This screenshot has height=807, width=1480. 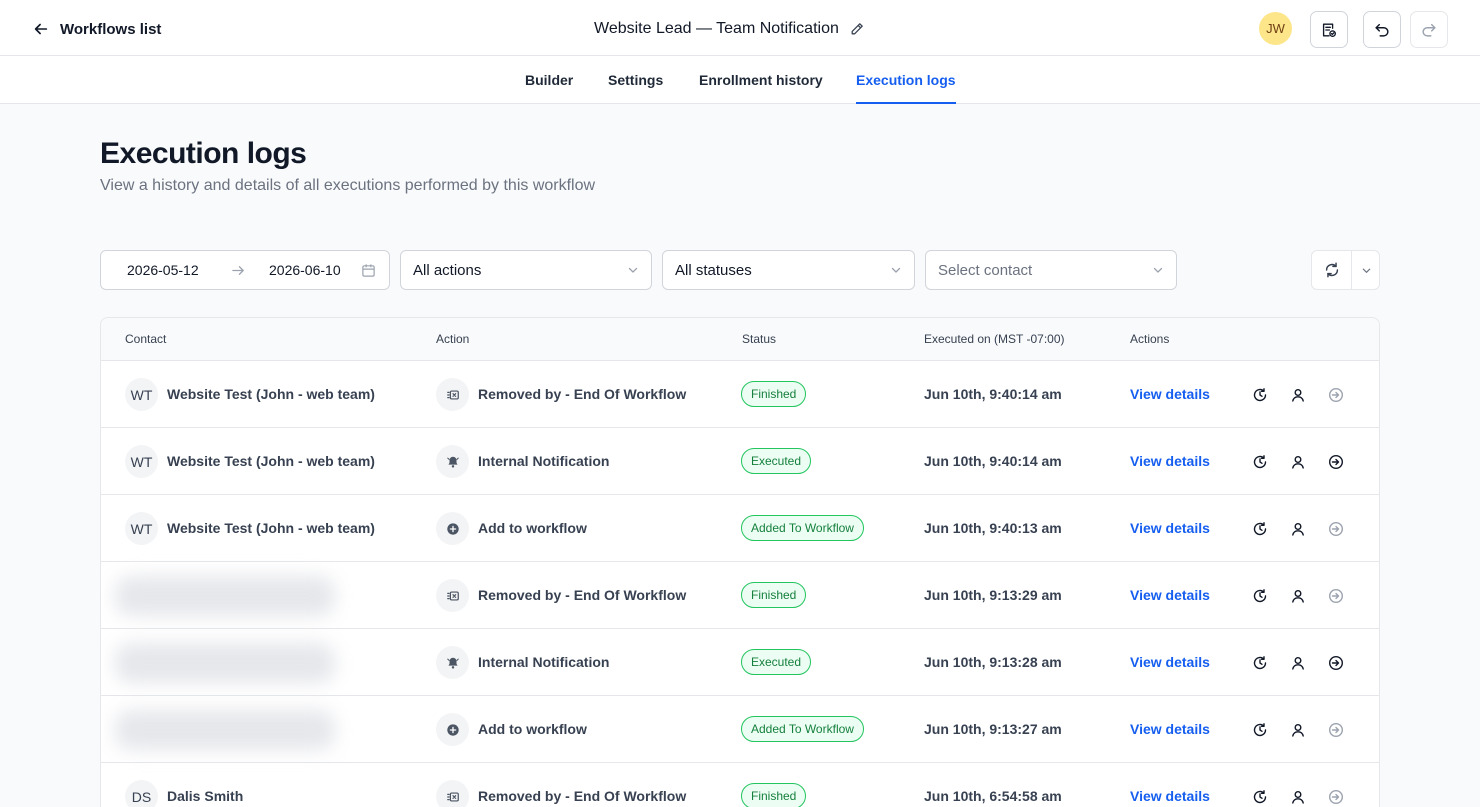 I want to click on refresh-icon, so click(x=1331, y=270).